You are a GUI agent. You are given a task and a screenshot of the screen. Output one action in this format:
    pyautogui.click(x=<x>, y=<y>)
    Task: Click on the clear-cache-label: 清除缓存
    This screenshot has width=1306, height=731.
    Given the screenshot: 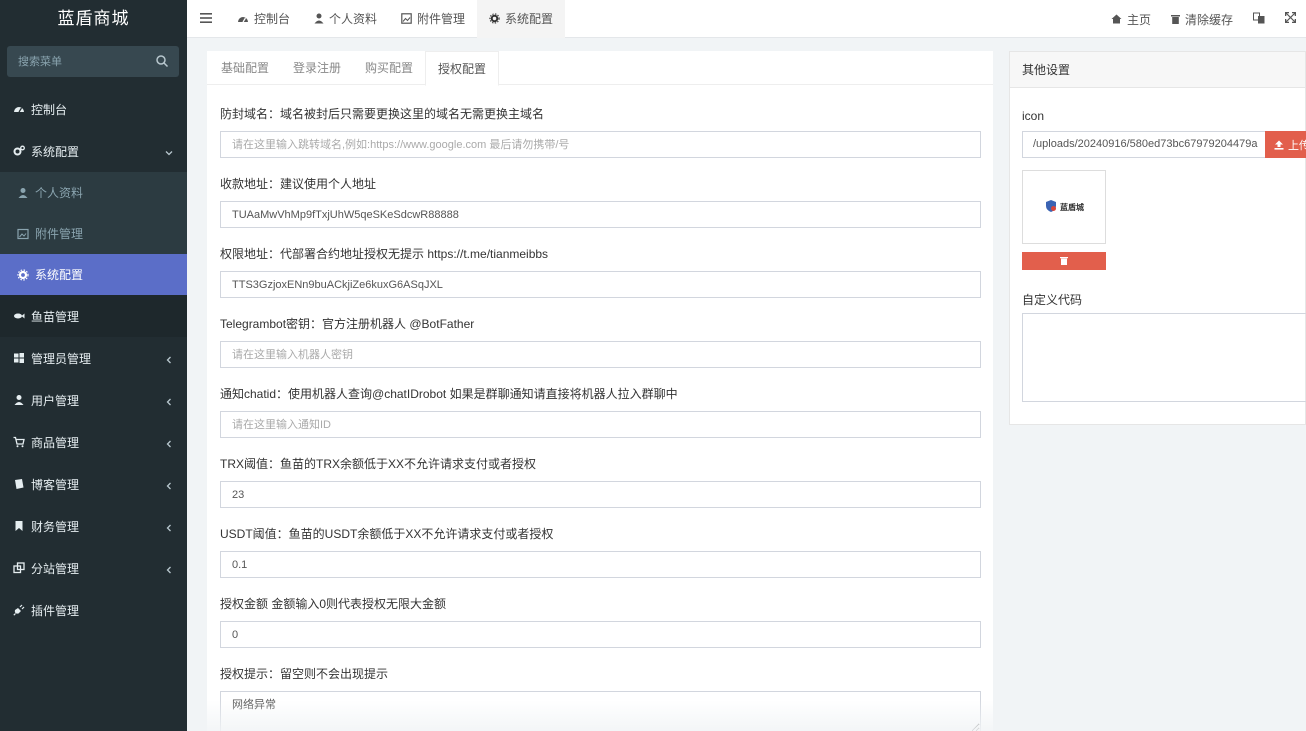 What is the action you would take?
    pyautogui.click(x=1208, y=19)
    